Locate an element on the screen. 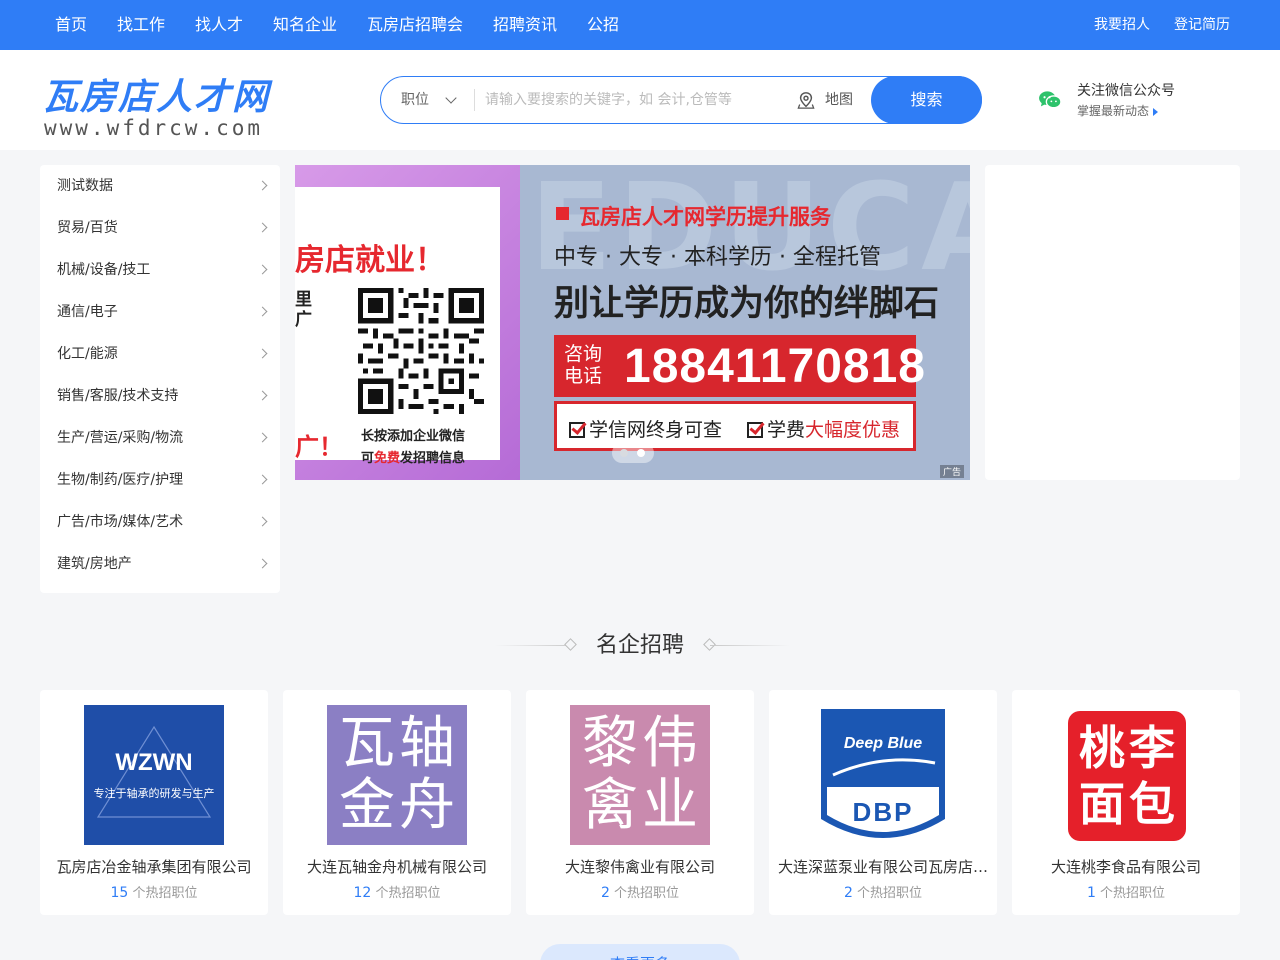 The height and width of the screenshot is (960, 1280). wechat-follow-subtitle: 掌握最新动态 is located at coordinates (1118, 110).